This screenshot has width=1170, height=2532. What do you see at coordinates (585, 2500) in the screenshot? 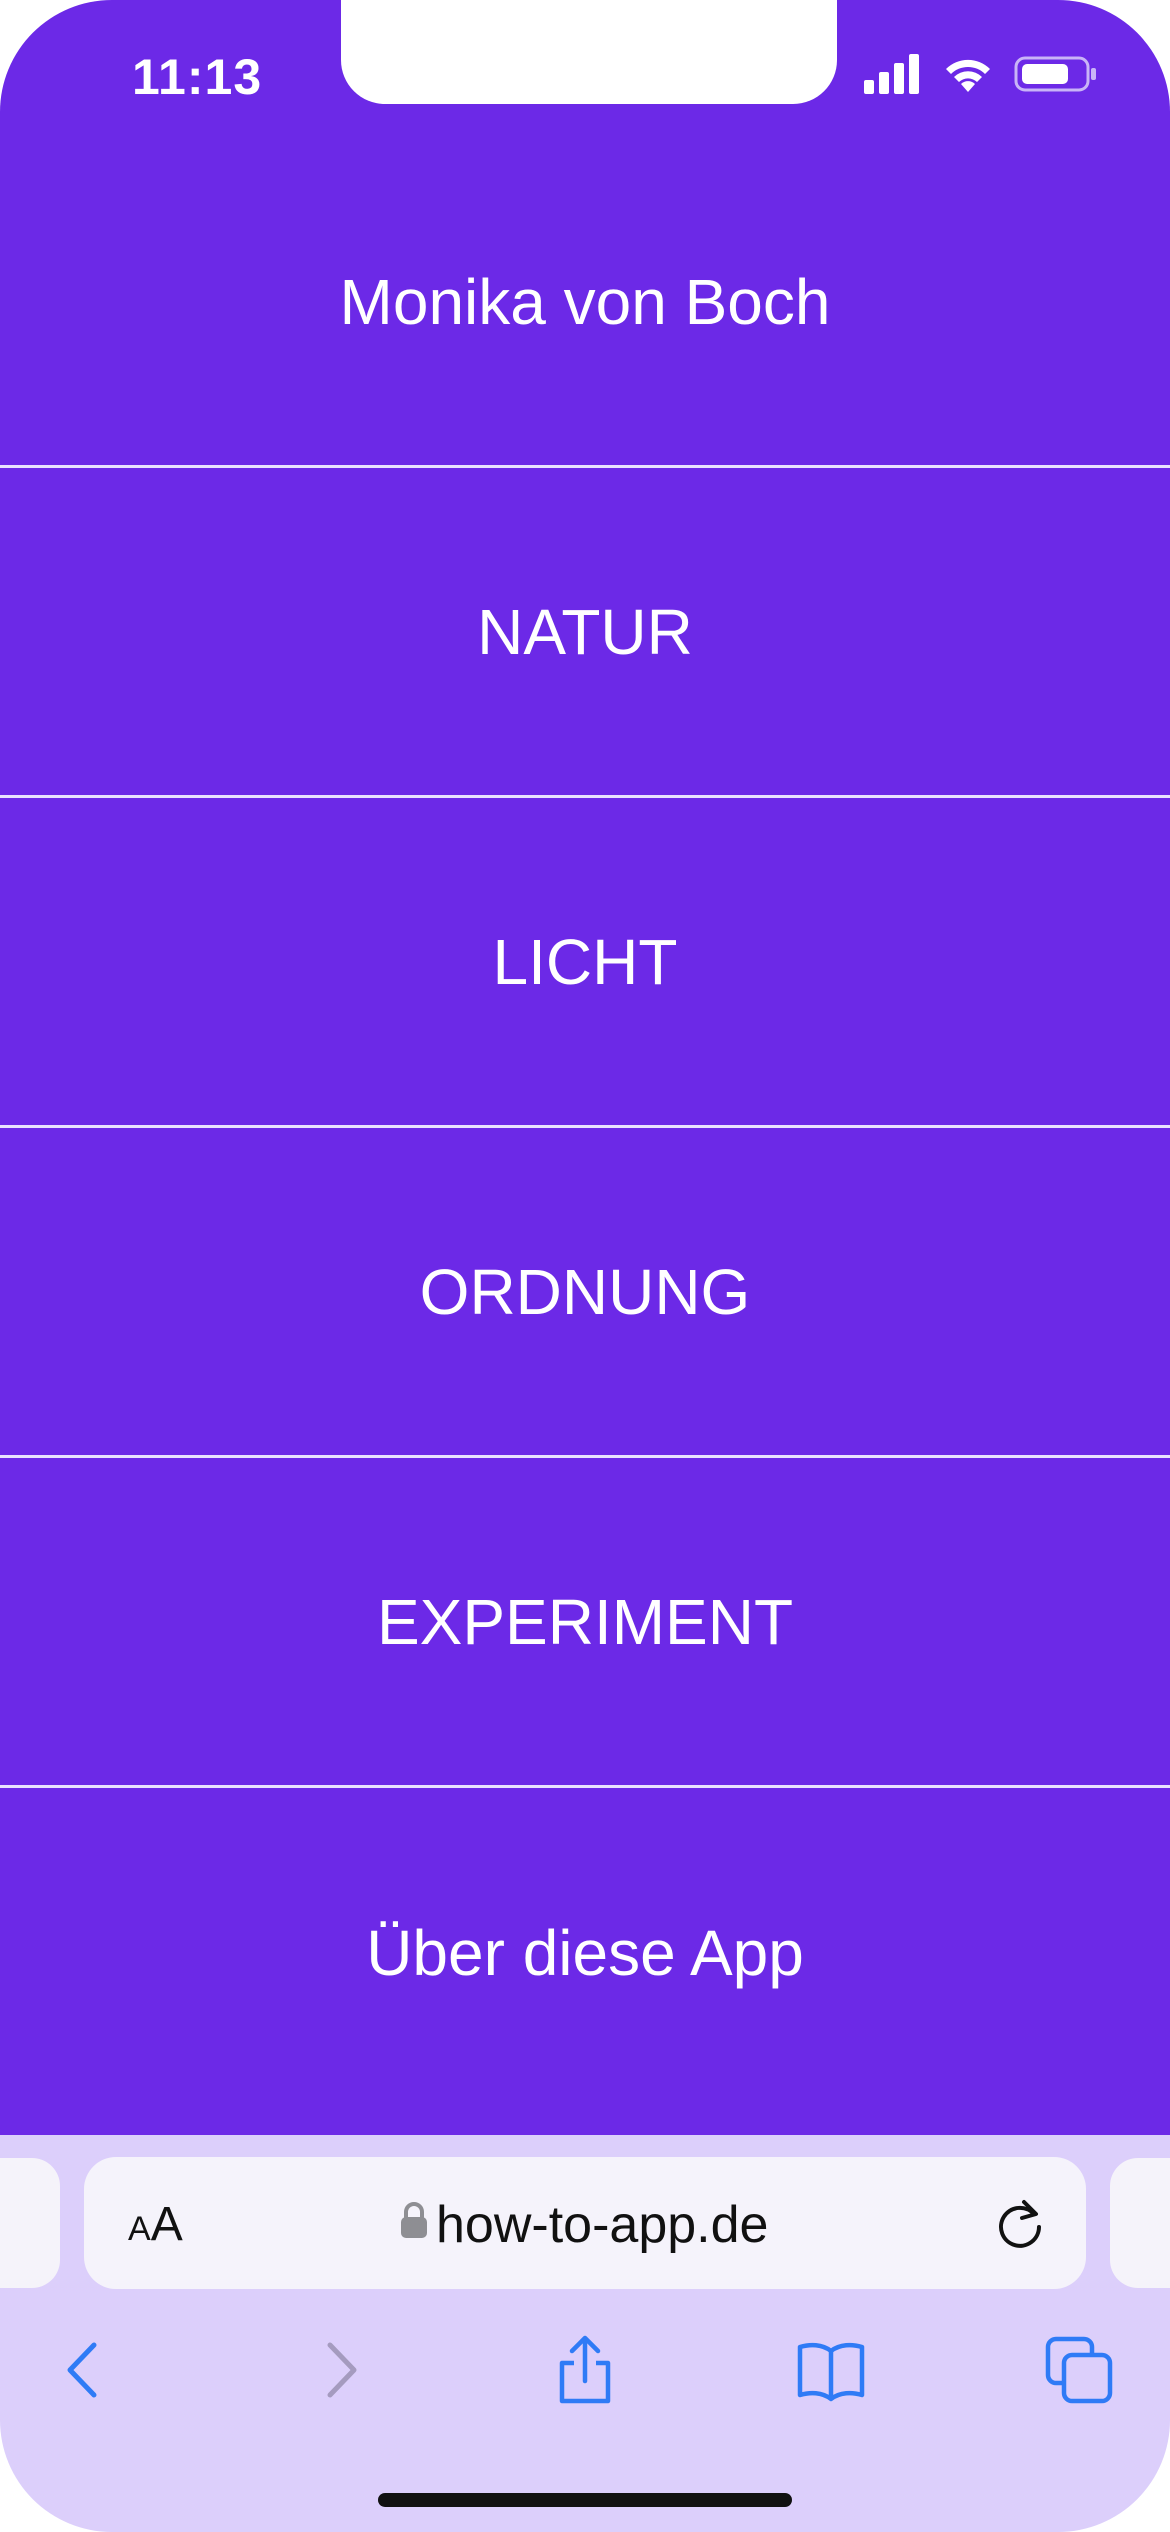
I see `home-indicator` at bounding box center [585, 2500].